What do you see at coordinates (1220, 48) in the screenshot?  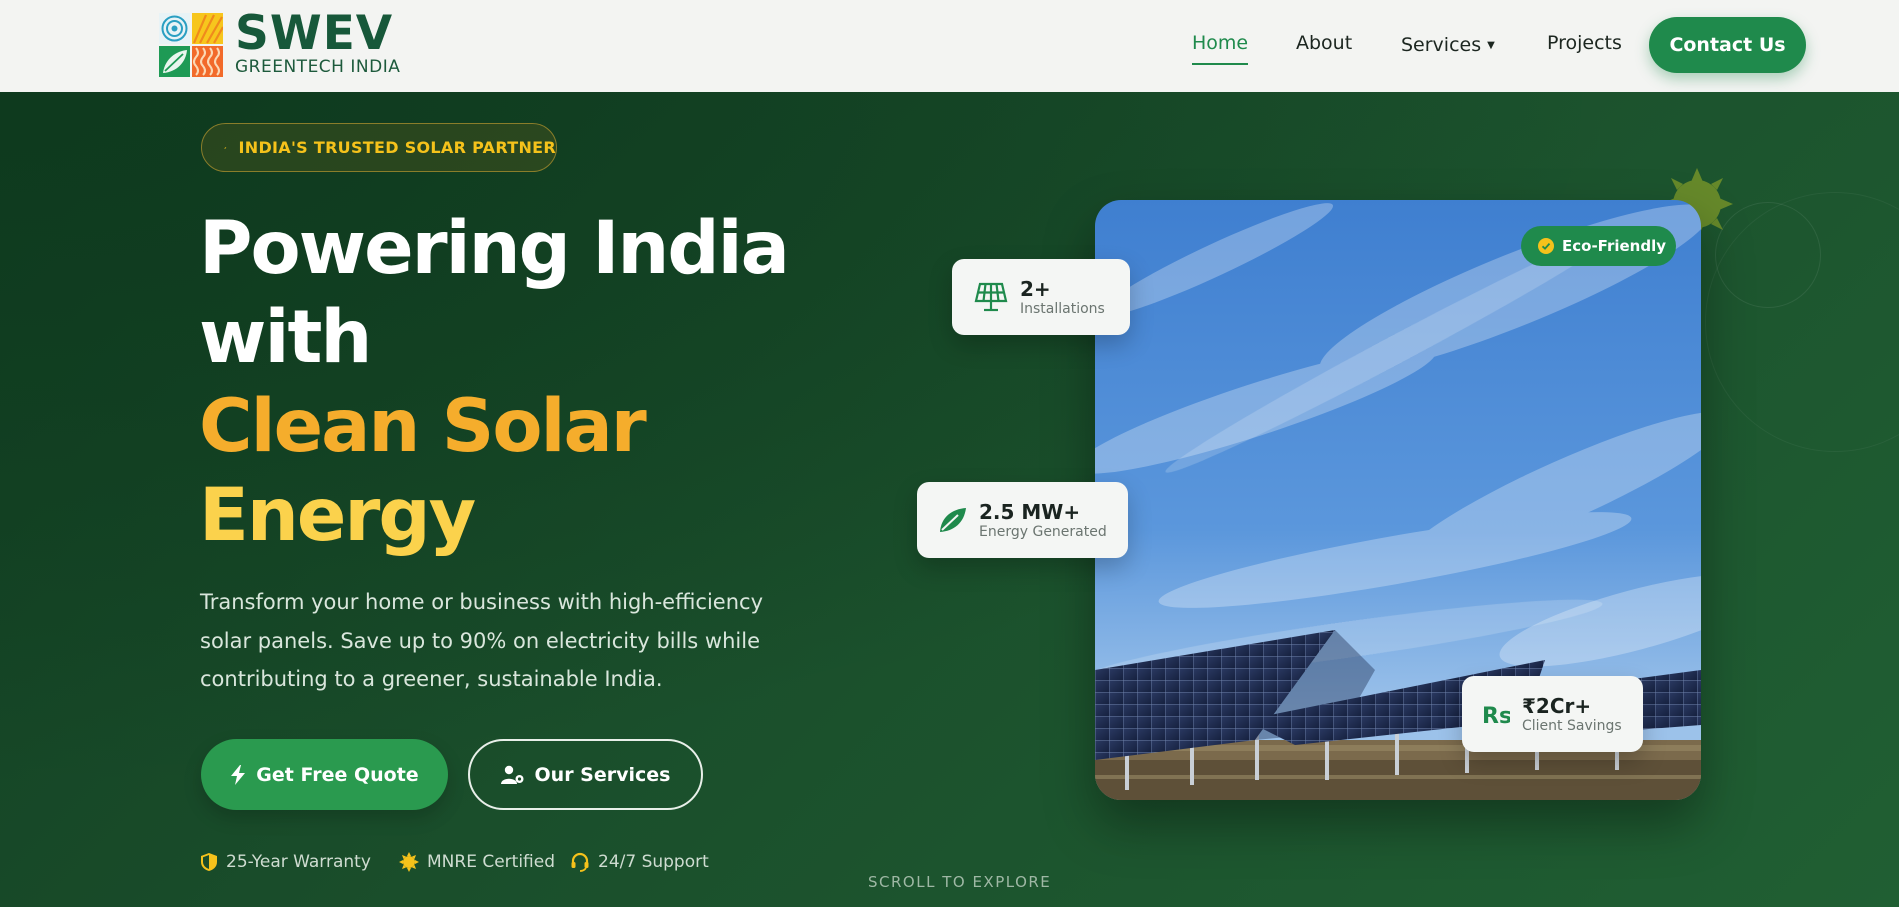 I see `nav-home: Home` at bounding box center [1220, 48].